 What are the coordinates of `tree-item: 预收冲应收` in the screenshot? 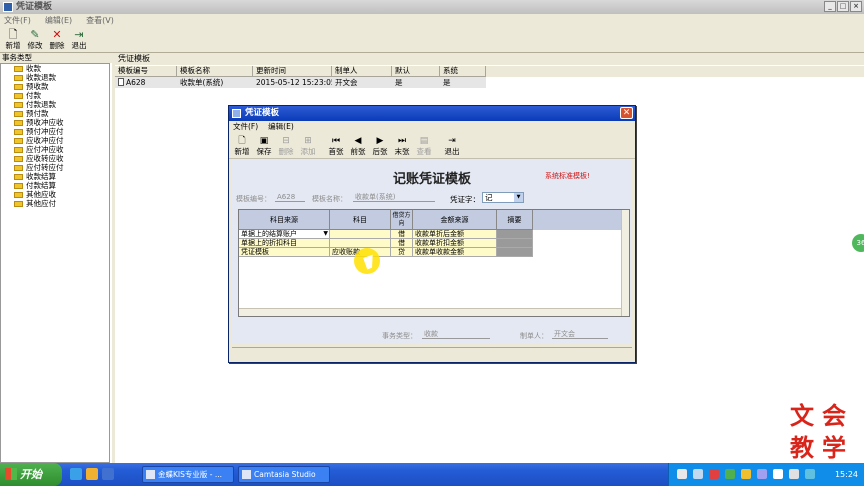 It's located at (55, 122).